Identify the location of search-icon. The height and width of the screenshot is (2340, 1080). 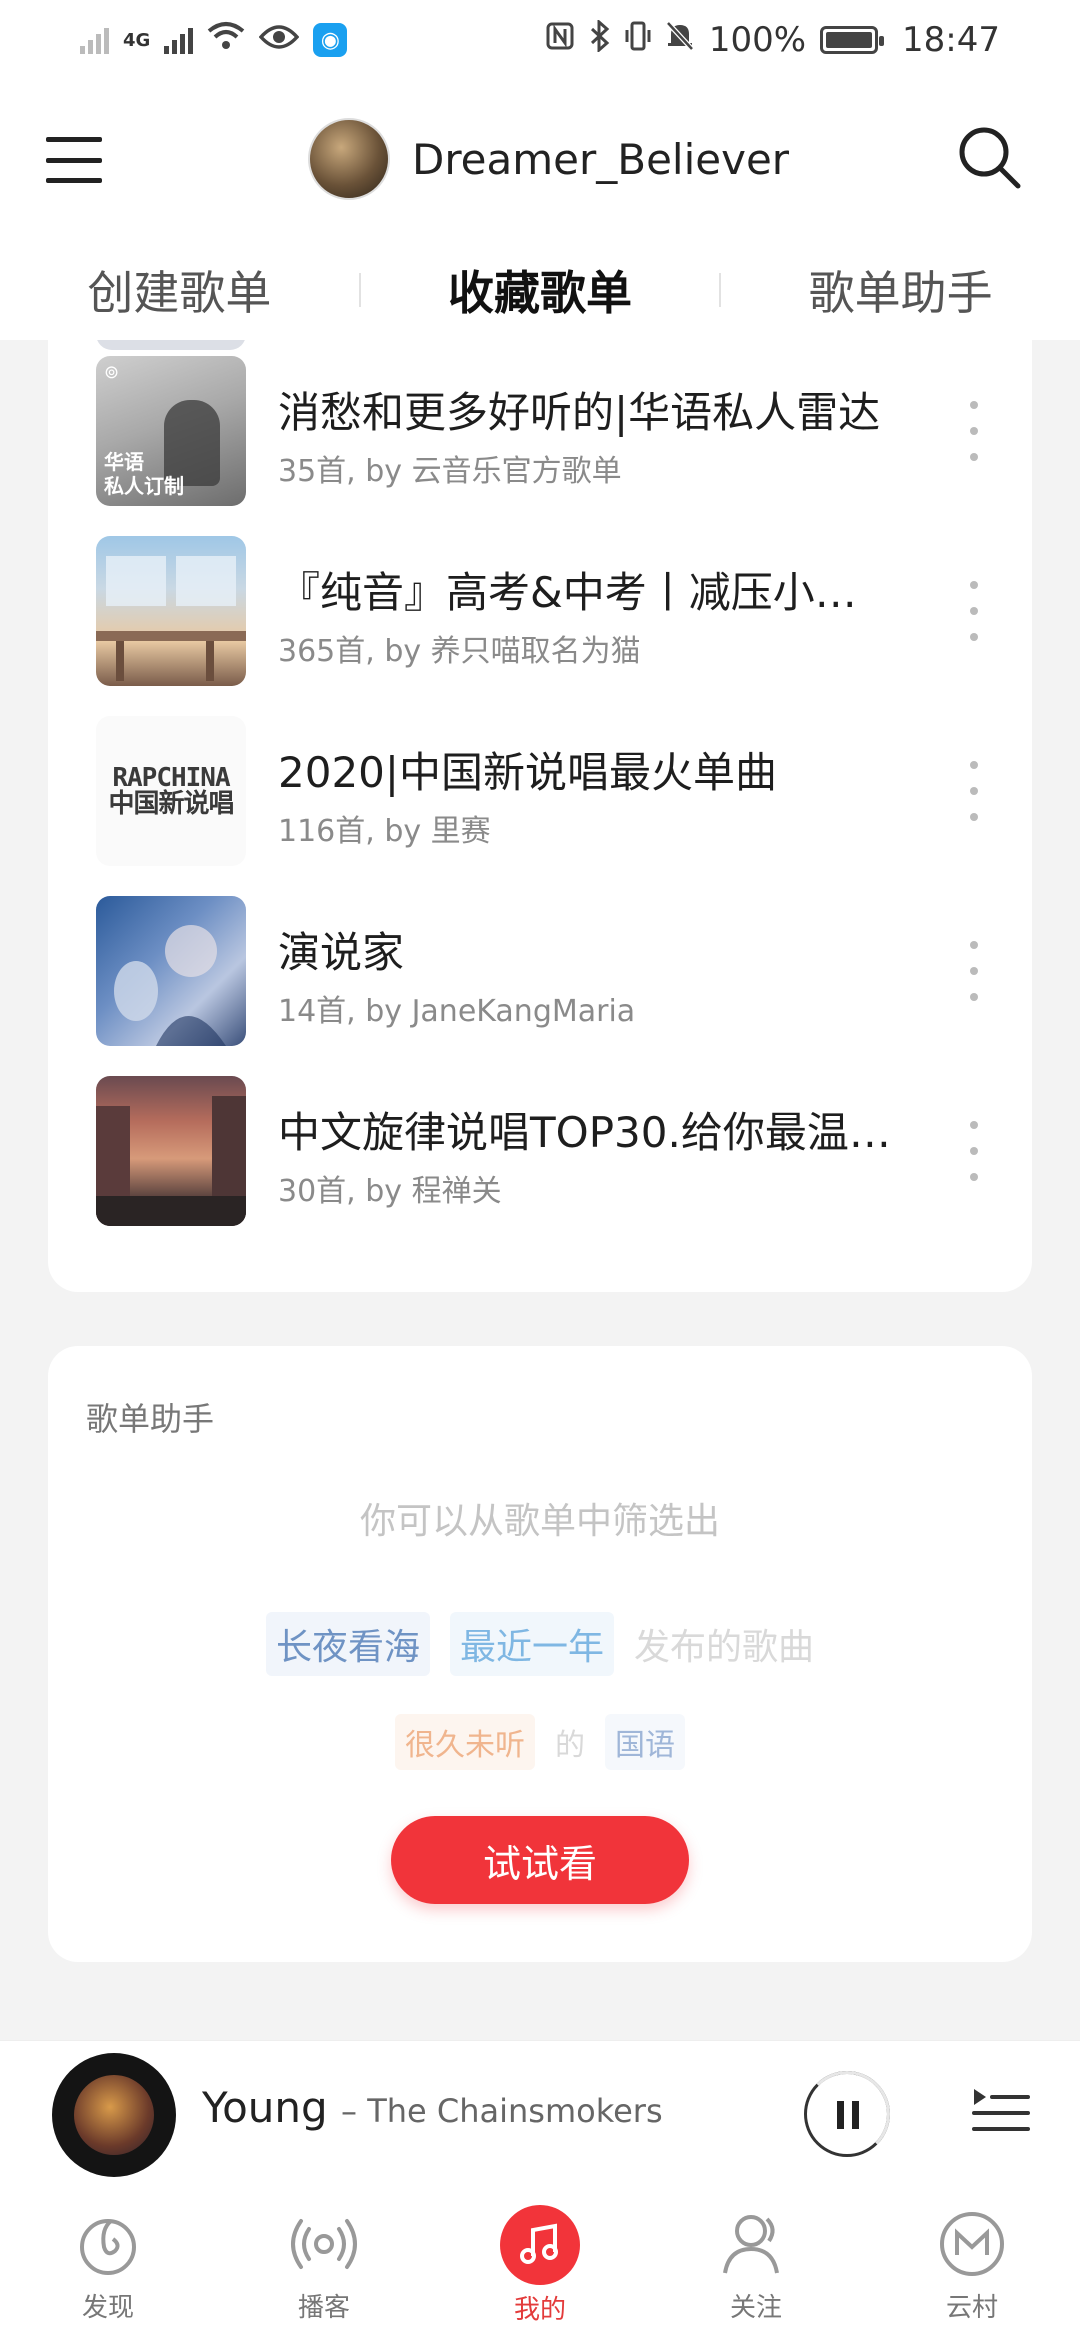
(989, 157).